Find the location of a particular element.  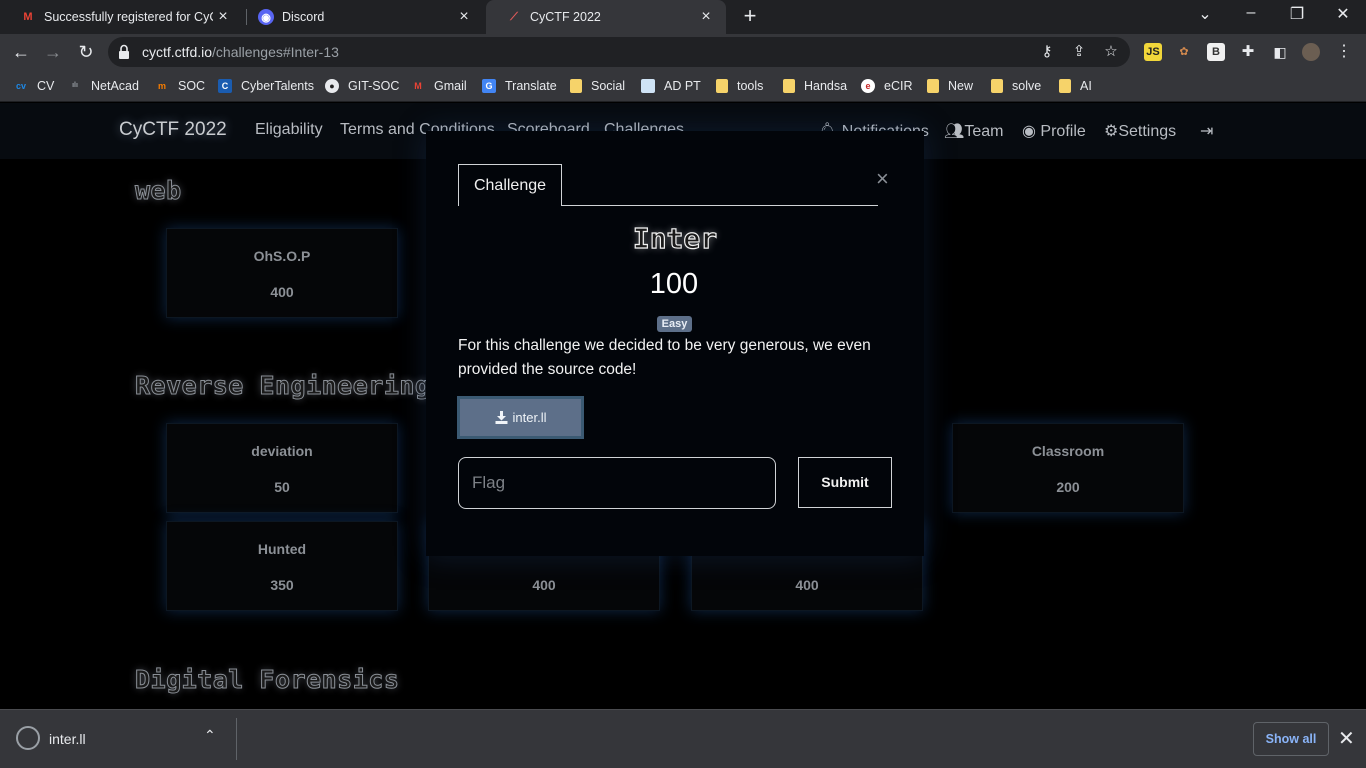

b-extension-icon: B is located at coordinates (1216, 52).